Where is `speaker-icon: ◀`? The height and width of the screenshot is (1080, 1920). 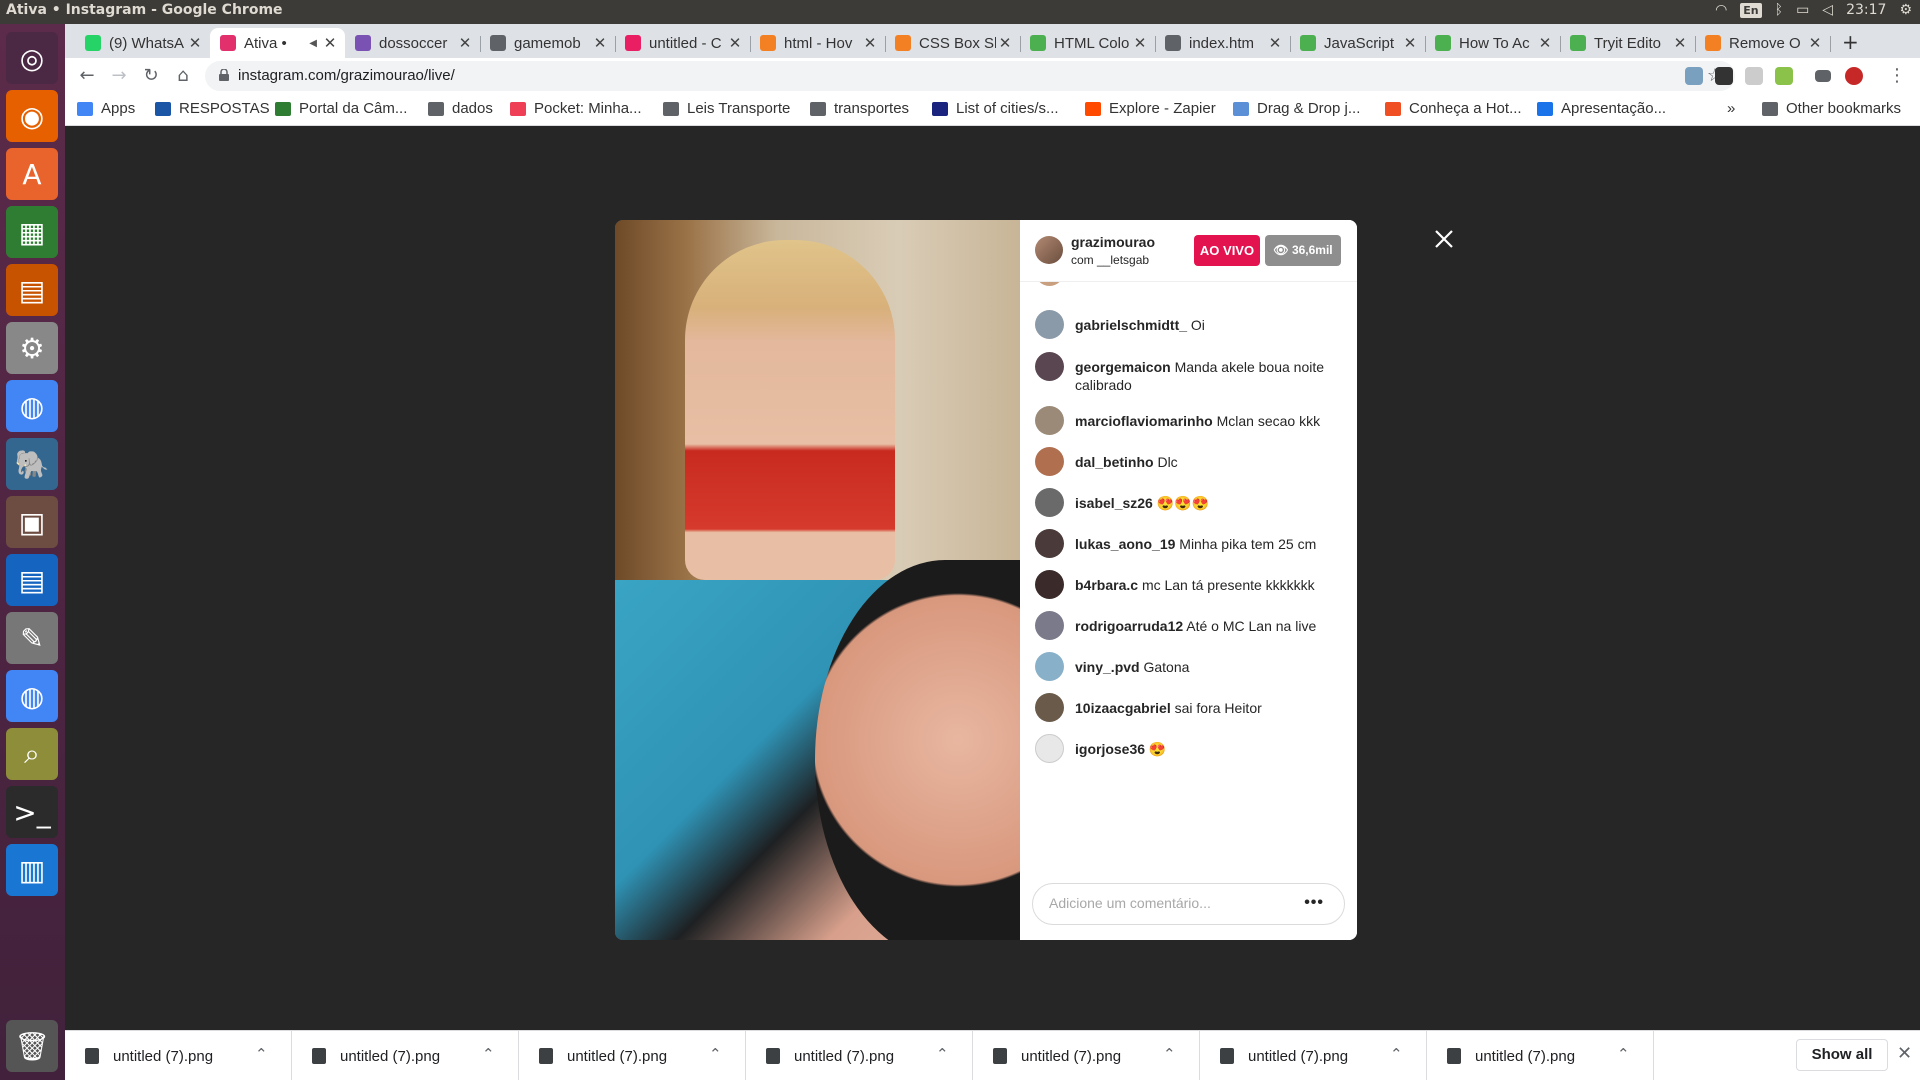
speaker-icon: ◀ is located at coordinates (313, 43).